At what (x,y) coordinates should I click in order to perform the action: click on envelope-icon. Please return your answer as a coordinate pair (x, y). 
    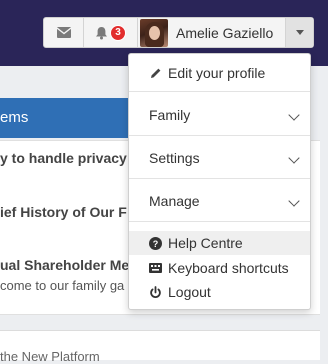
    Looking at the image, I should click on (63, 32).